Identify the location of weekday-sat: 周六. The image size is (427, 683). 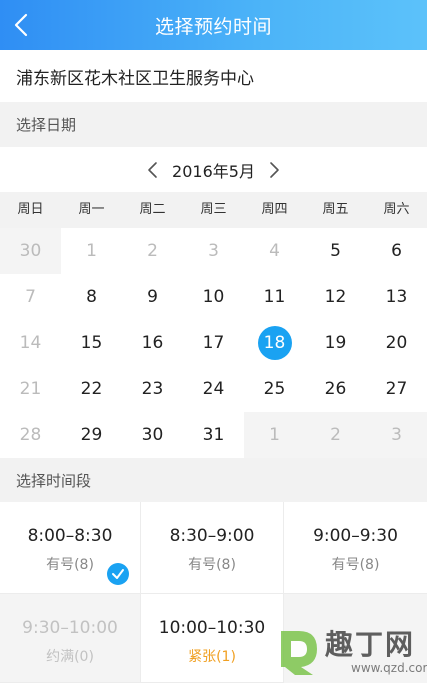
(396, 209).